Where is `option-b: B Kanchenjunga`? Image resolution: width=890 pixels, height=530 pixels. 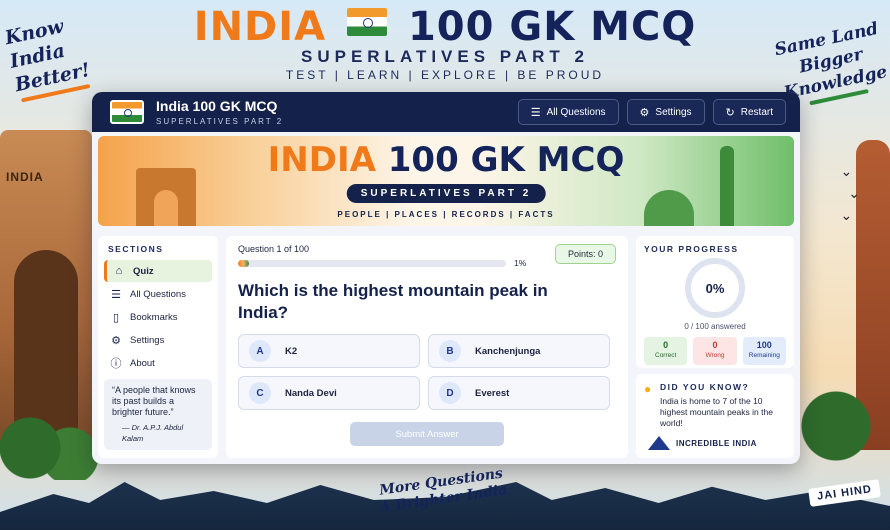 option-b: B Kanchenjunga is located at coordinates (519, 351).